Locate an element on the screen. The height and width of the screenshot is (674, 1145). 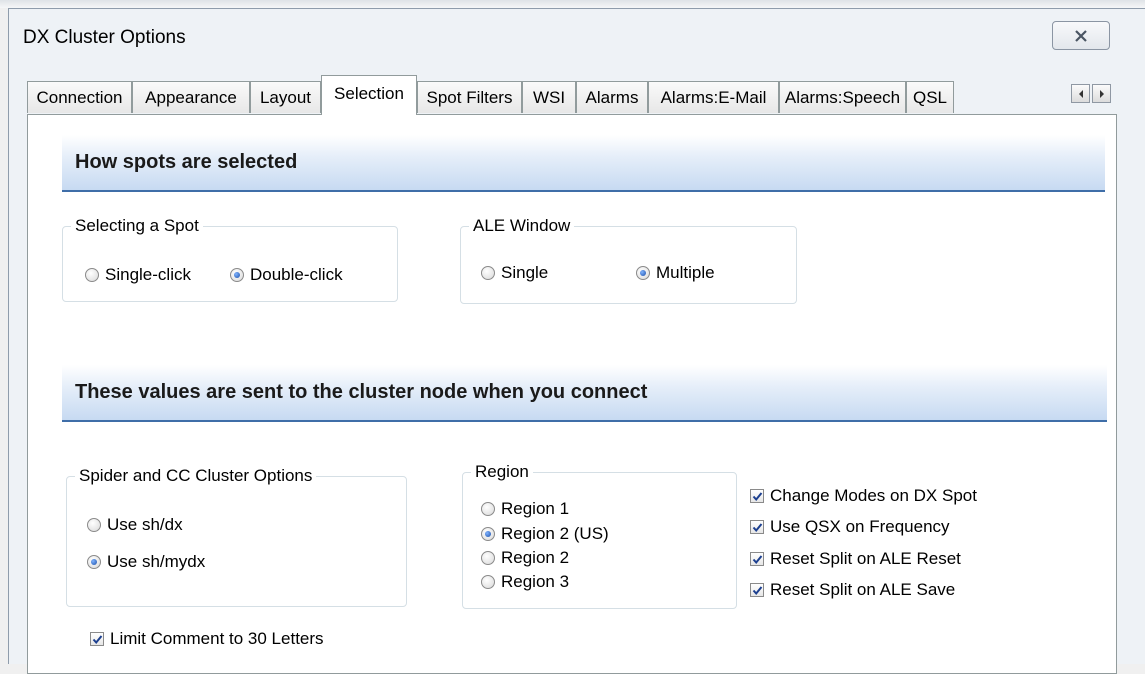
radio-label: Region 3 is located at coordinates (535, 581).